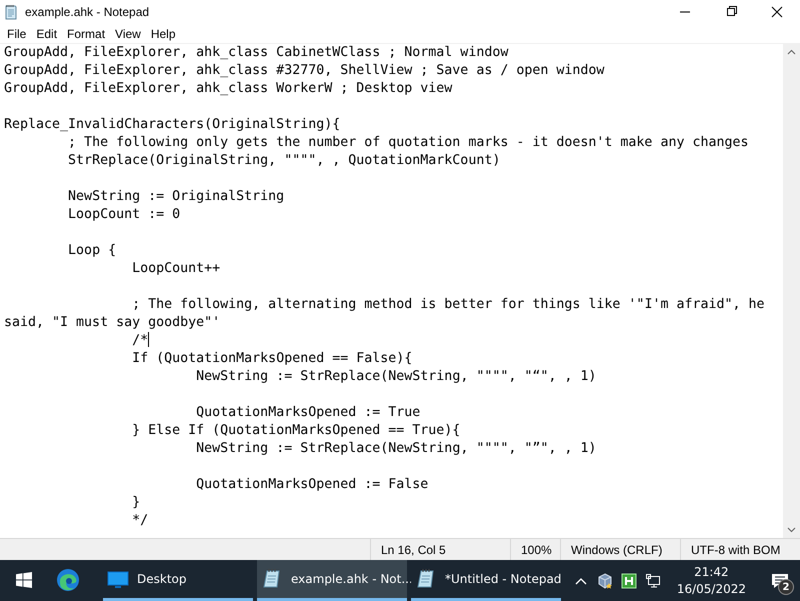 The image size is (800, 601). What do you see at coordinates (628, 580) in the screenshot?
I see `h-letter-icon` at bounding box center [628, 580].